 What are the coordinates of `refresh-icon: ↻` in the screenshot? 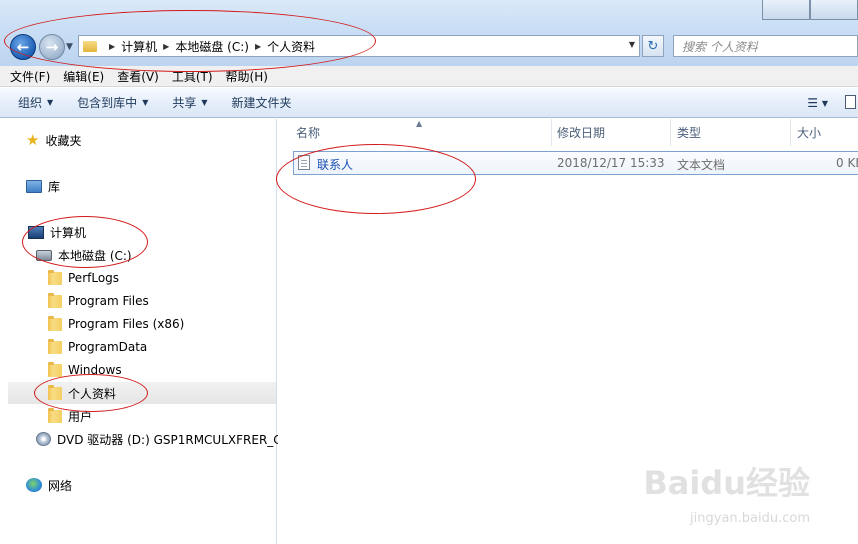 It's located at (653, 46).